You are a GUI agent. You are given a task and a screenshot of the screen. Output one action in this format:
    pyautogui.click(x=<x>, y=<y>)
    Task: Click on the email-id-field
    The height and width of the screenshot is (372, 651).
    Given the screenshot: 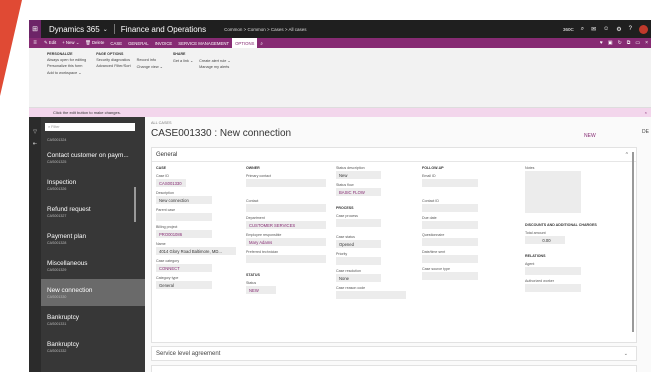 What is the action you would take?
    pyautogui.click(x=450, y=183)
    